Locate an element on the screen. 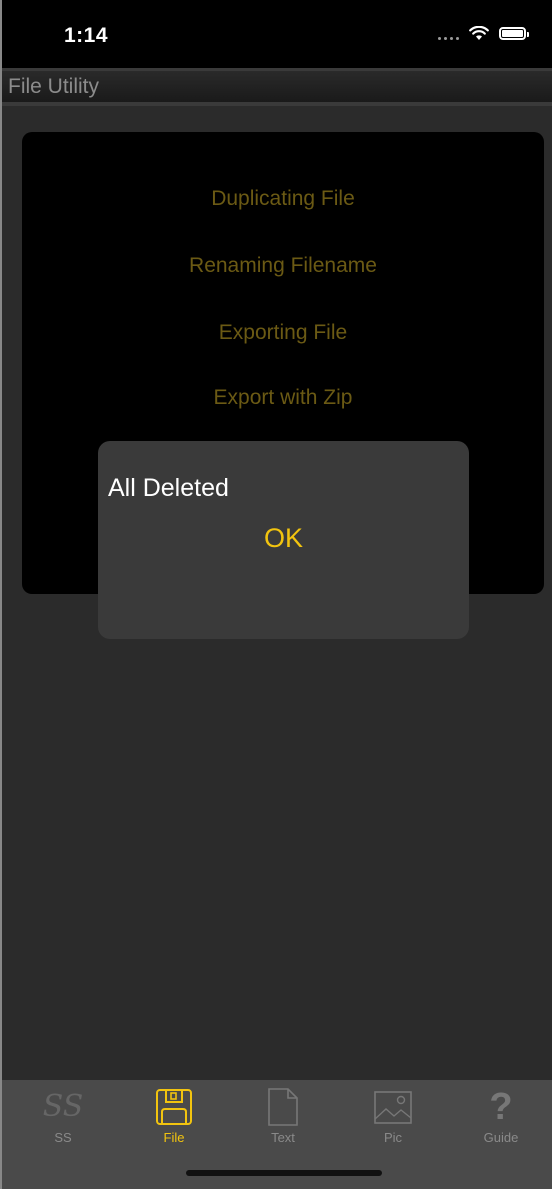 The height and width of the screenshot is (1189, 552). navigation-bar: File Utility is located at coordinates (277, 87).